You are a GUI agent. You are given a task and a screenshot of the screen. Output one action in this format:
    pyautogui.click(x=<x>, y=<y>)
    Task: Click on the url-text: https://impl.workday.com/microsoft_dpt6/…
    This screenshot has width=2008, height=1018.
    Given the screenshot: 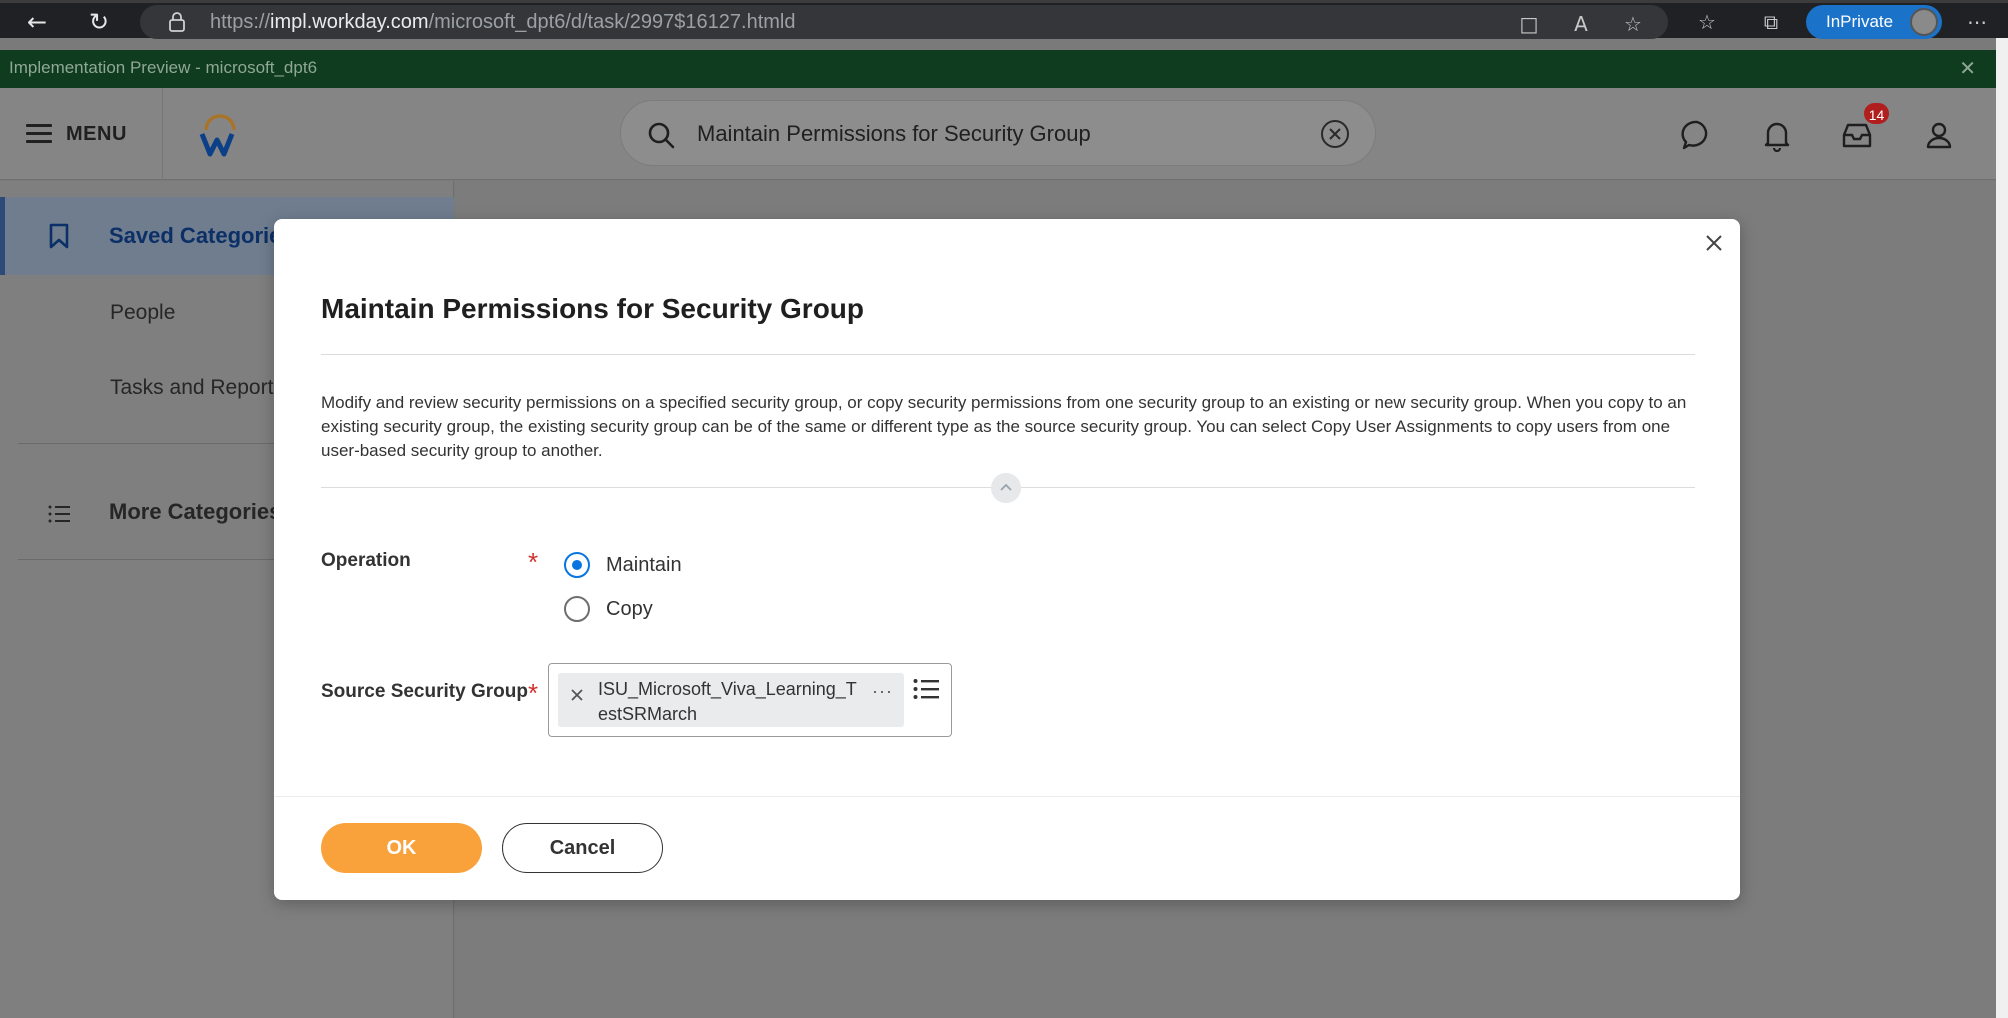 What is the action you would take?
    pyautogui.click(x=503, y=22)
    